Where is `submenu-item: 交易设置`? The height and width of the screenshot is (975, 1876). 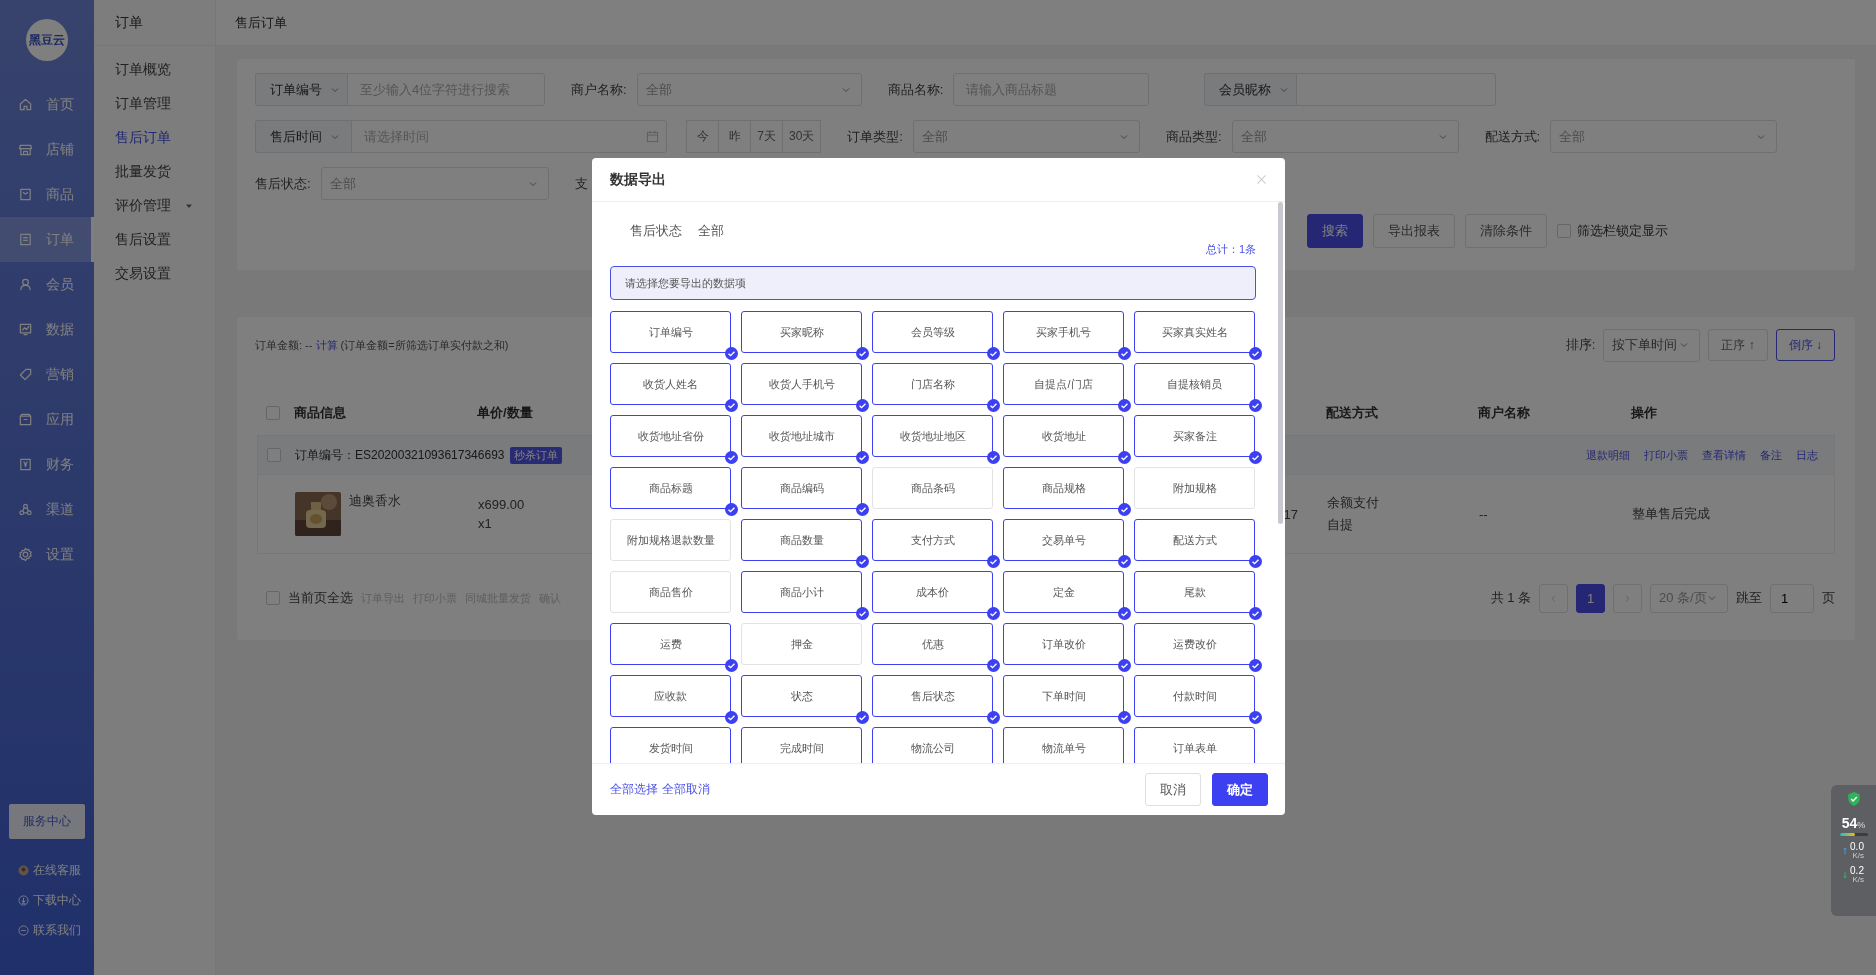 submenu-item: 交易设置 is located at coordinates (154, 274).